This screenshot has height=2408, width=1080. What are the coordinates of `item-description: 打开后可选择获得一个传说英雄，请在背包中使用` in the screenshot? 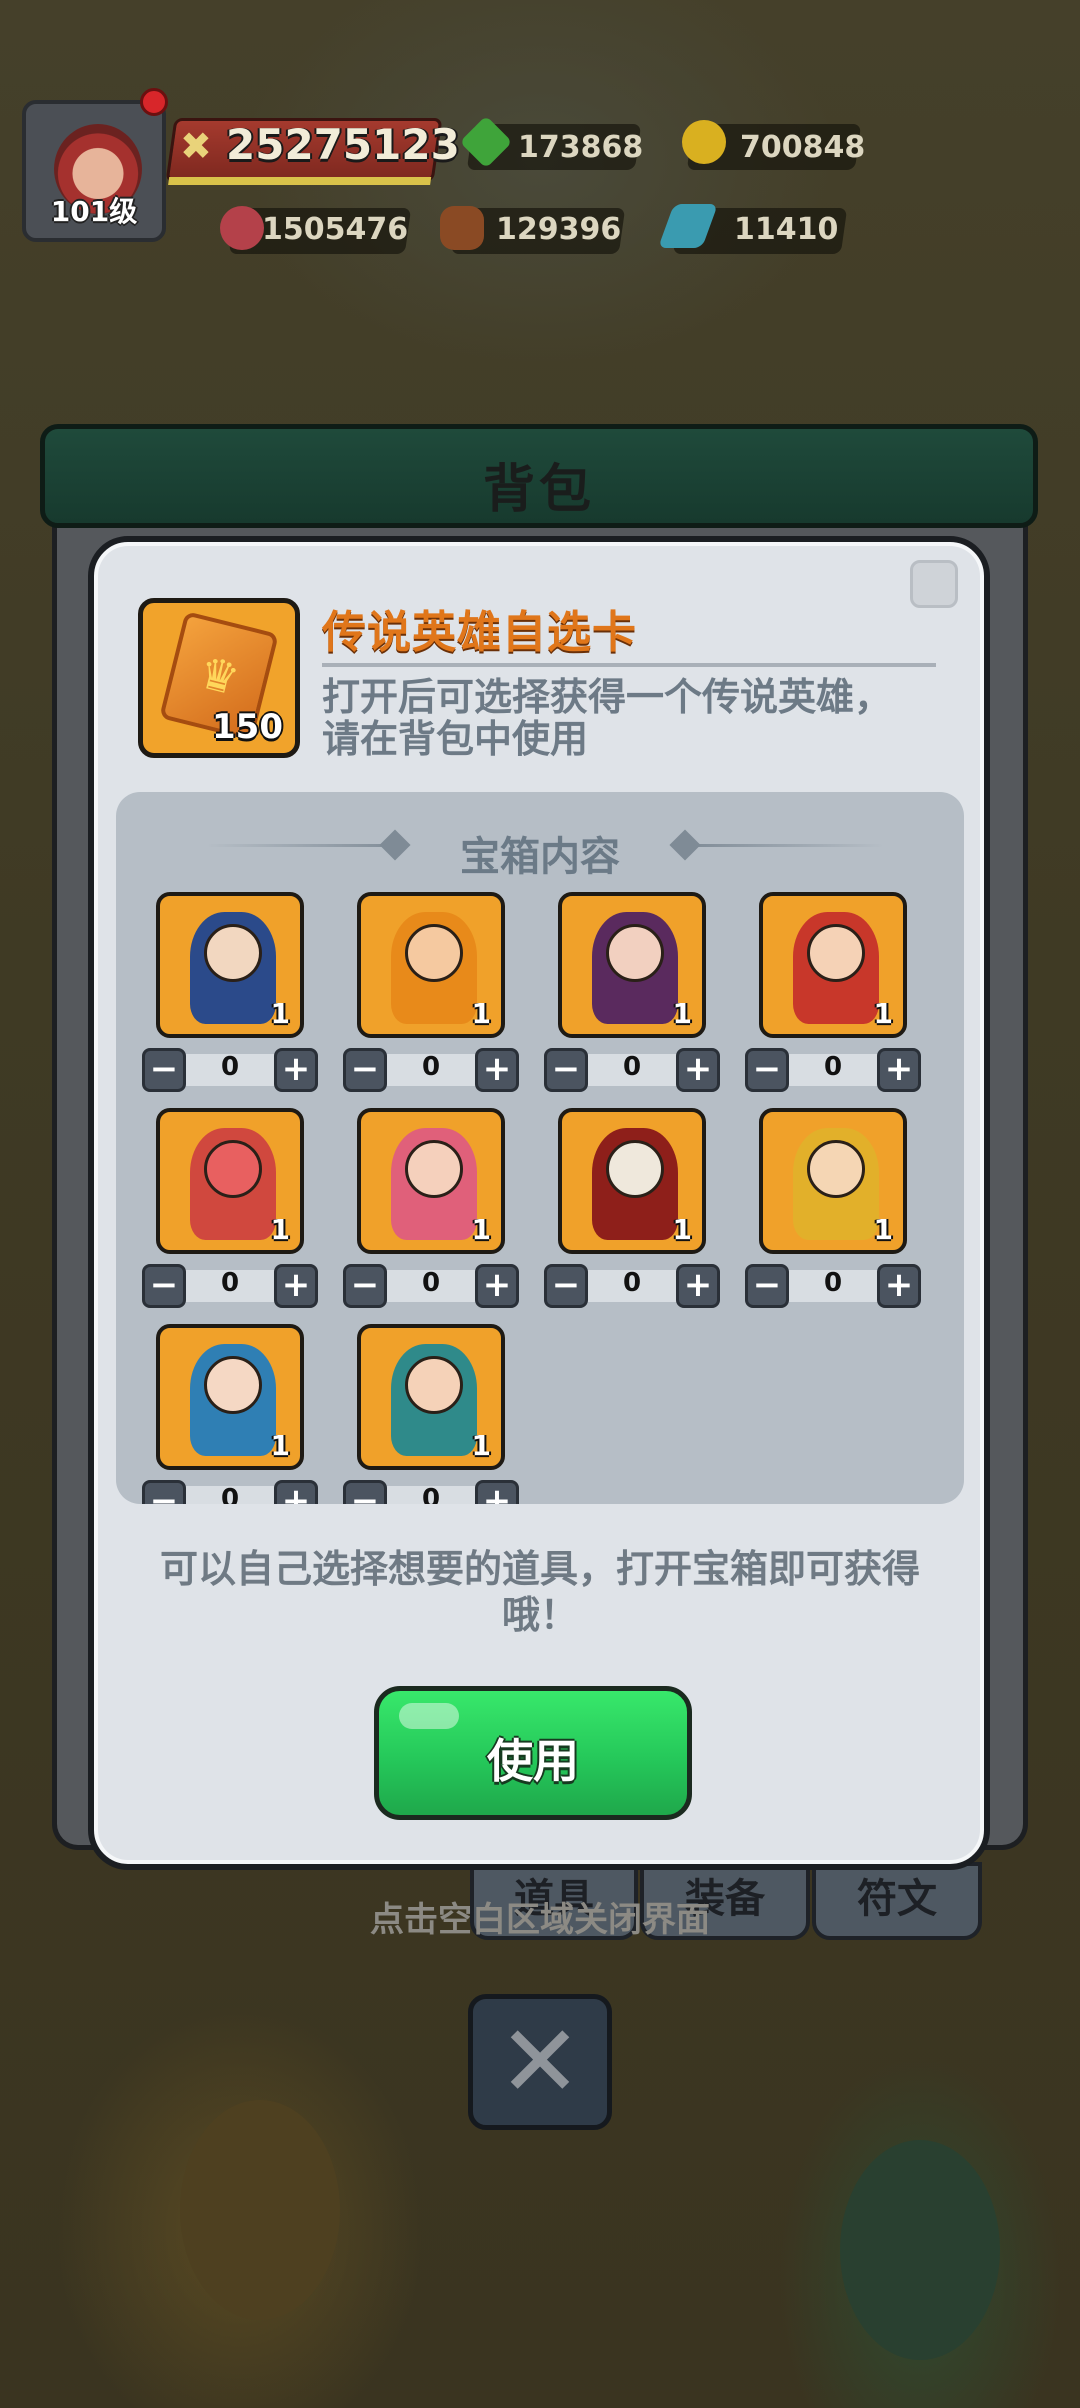 It's located at (607, 718).